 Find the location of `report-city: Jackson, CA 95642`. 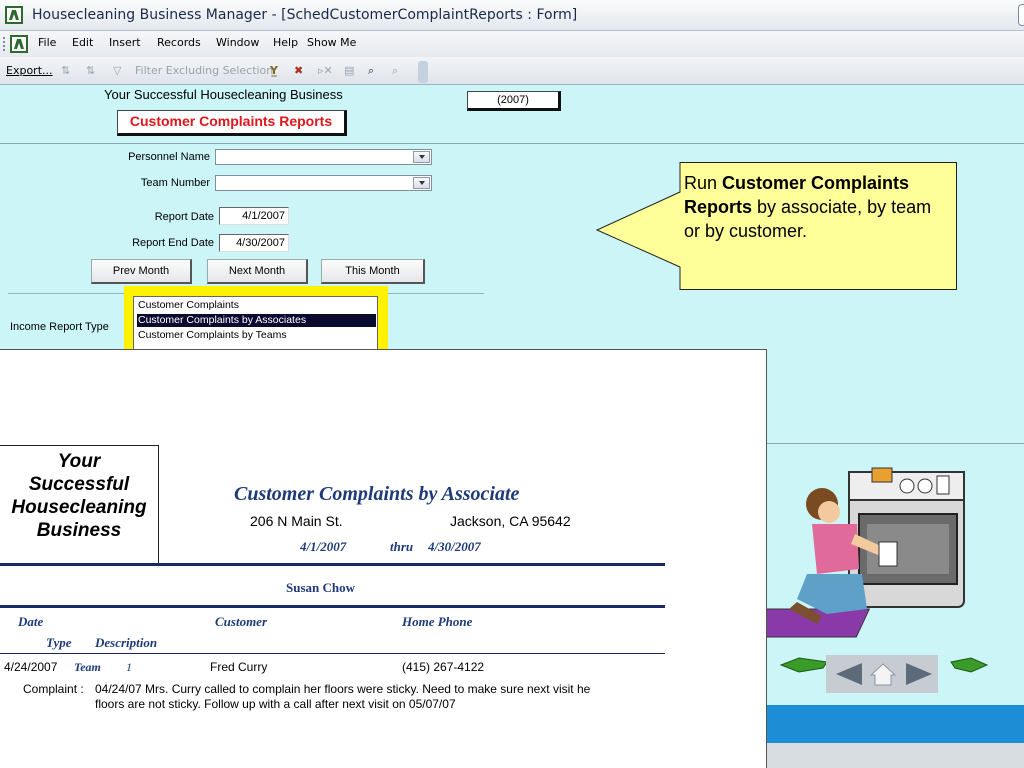

report-city: Jackson, CA 95642 is located at coordinates (510, 521).